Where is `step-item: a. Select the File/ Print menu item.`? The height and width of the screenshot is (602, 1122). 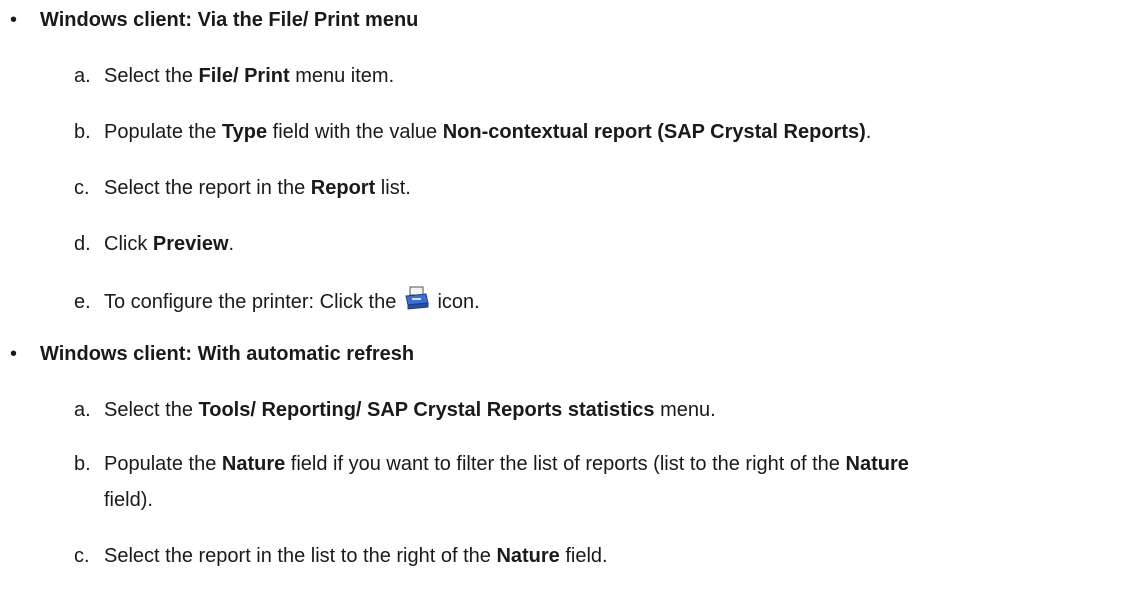
step-item: a. Select the File/ Print menu item. is located at coordinates (234, 76).